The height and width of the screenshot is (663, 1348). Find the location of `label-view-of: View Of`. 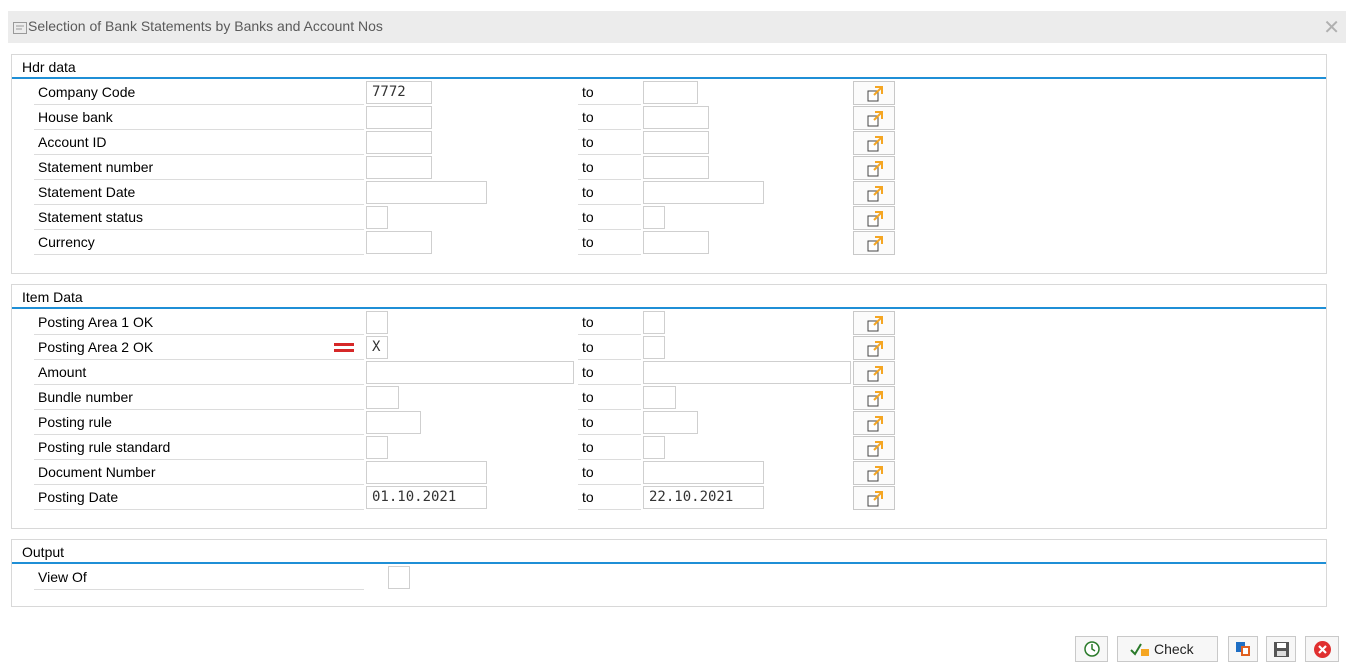

label-view-of: View Of is located at coordinates (199, 577).